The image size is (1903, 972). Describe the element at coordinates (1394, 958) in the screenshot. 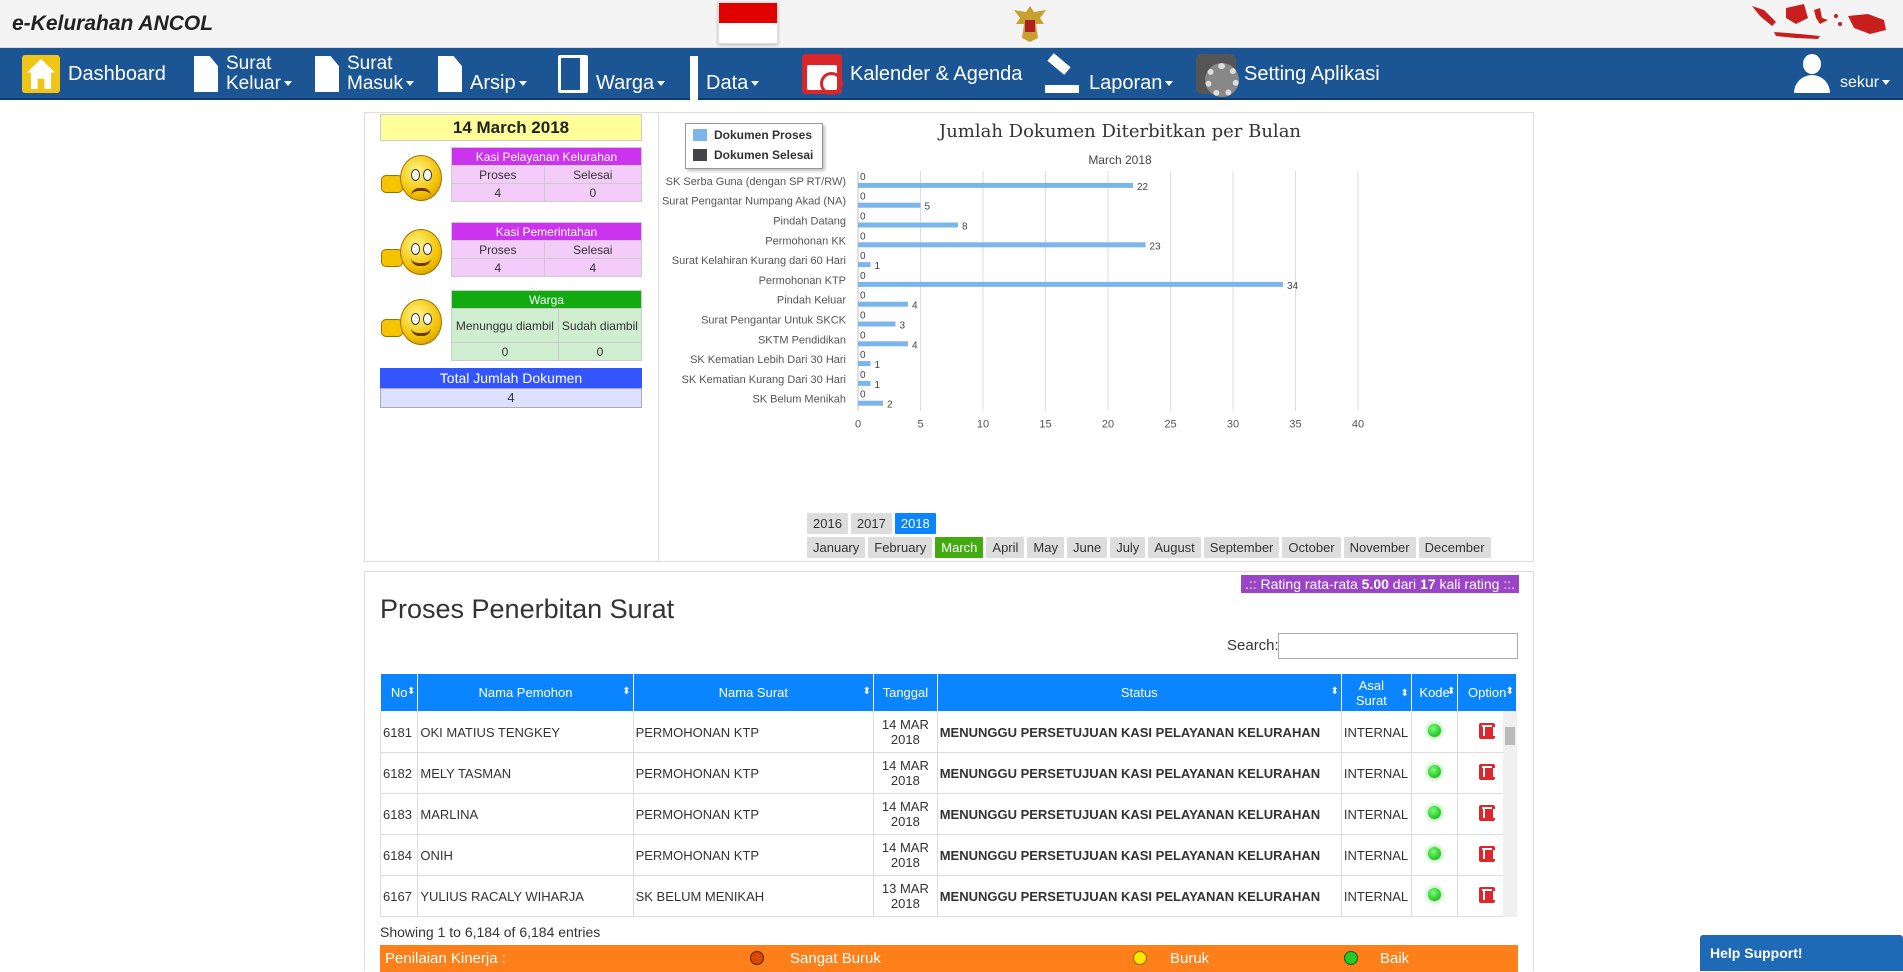

I see `perf-opt-baik: Baik` at that location.